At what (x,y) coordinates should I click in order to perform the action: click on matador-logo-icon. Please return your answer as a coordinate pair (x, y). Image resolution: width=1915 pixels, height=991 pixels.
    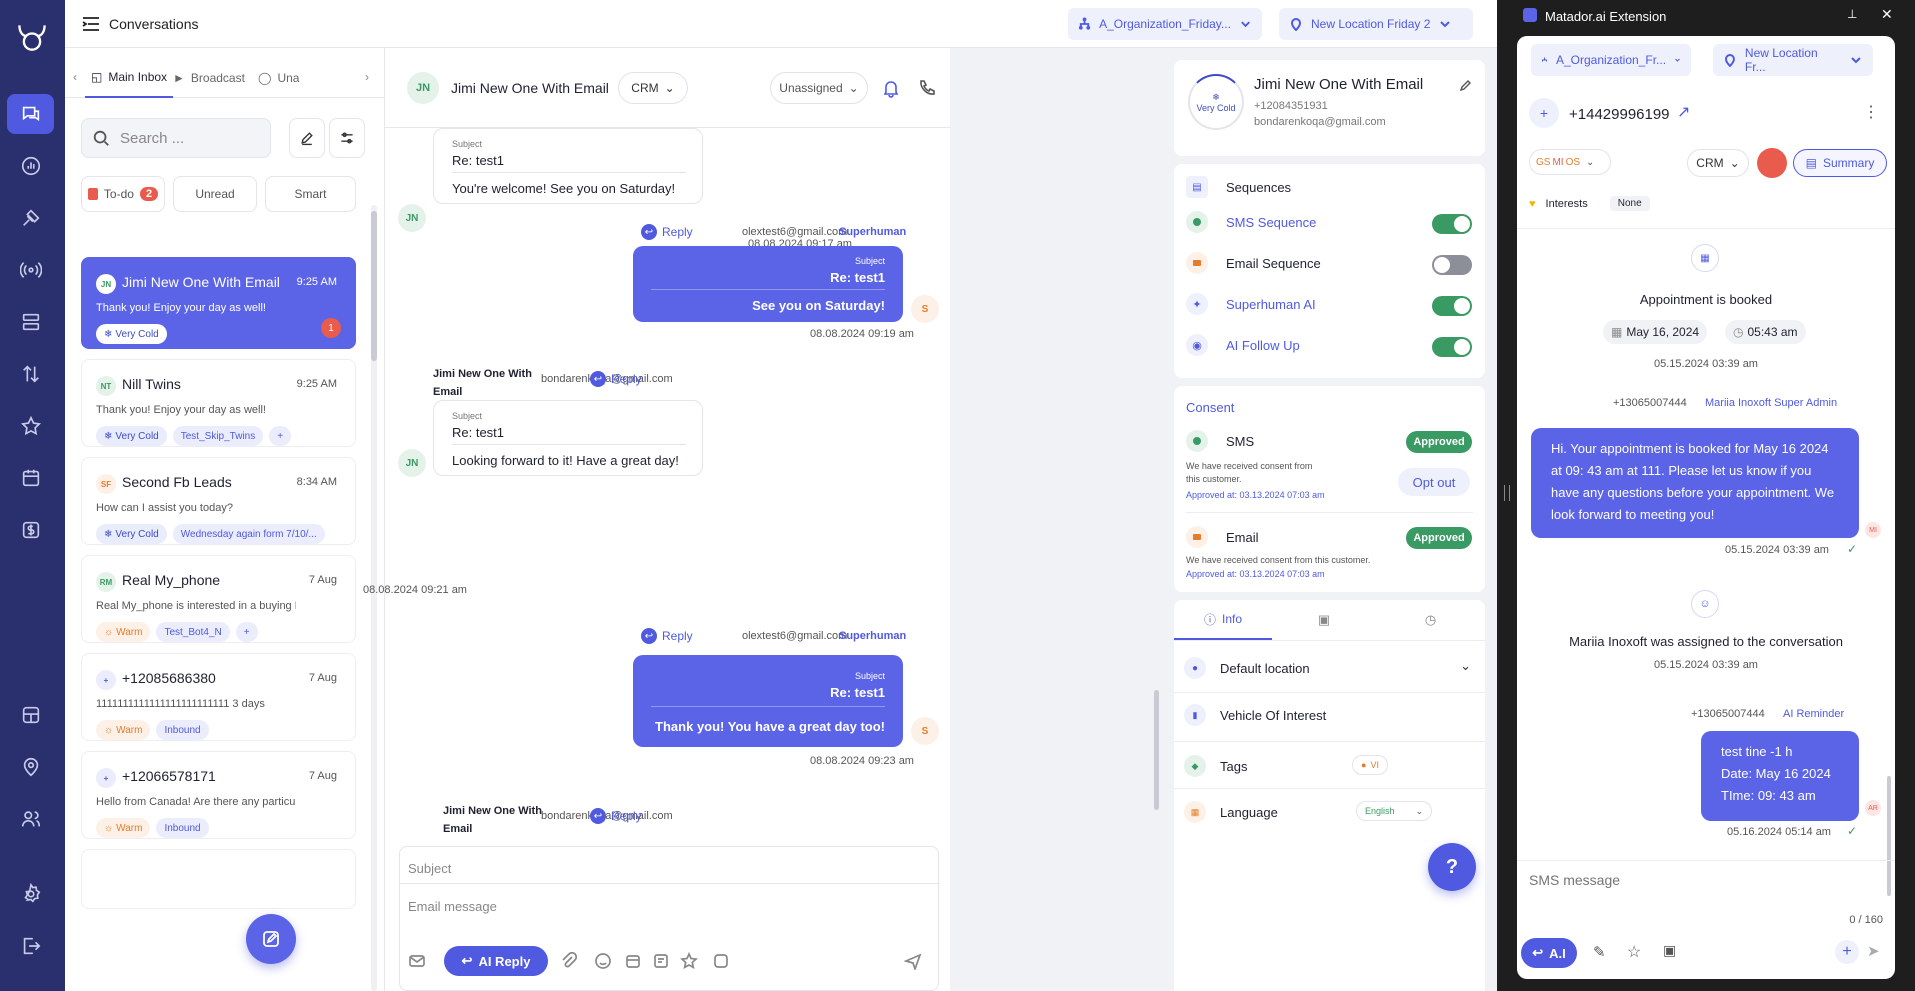
    Looking at the image, I should click on (32, 38).